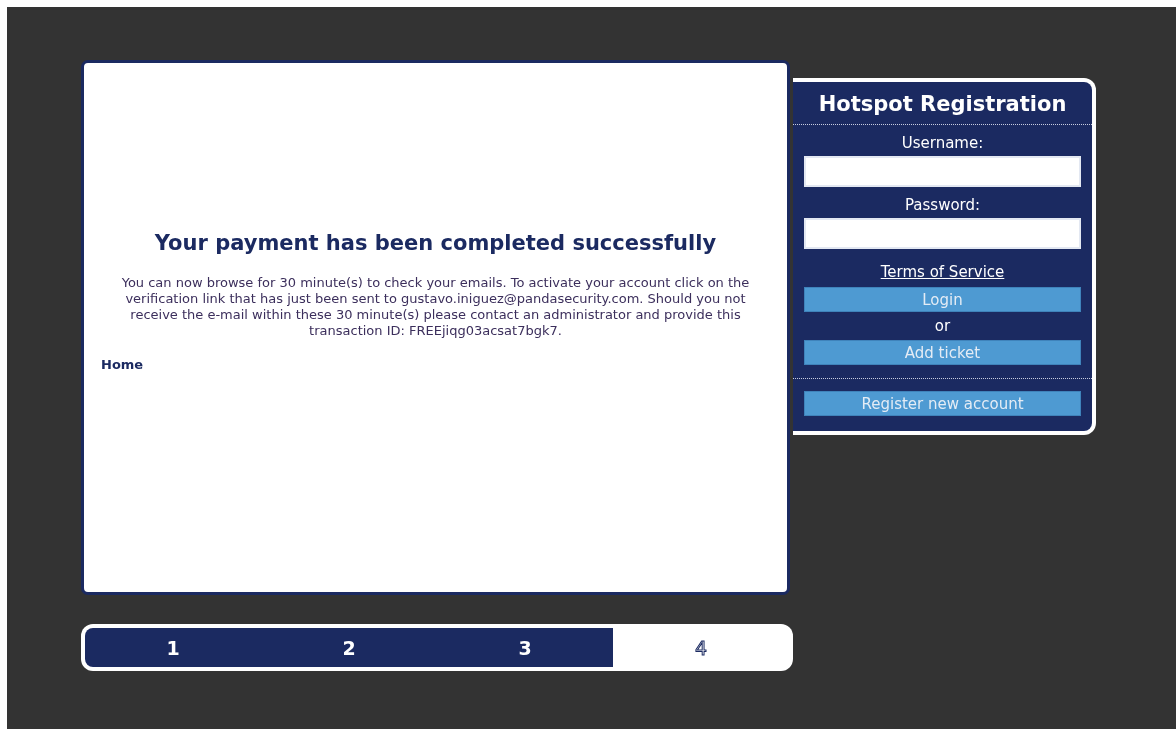 The height and width of the screenshot is (729, 1176). What do you see at coordinates (435, 243) in the screenshot?
I see `page-heading: Your payment has been completed successfully` at bounding box center [435, 243].